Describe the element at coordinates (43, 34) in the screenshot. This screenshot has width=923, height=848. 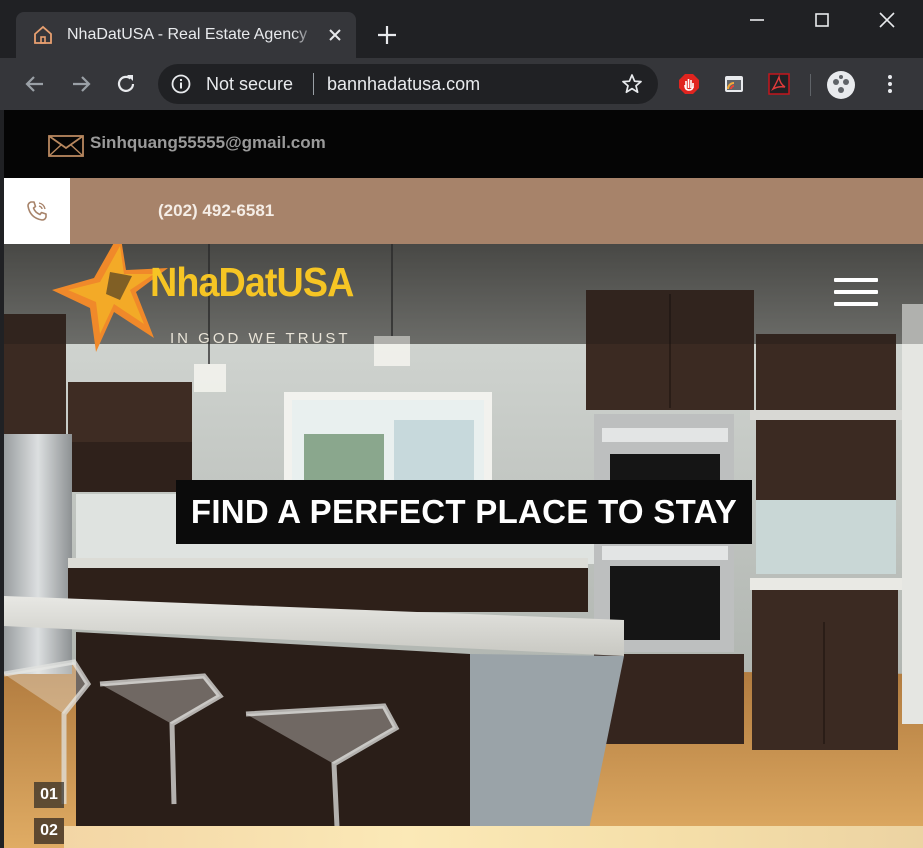
I see `house-icon` at that location.